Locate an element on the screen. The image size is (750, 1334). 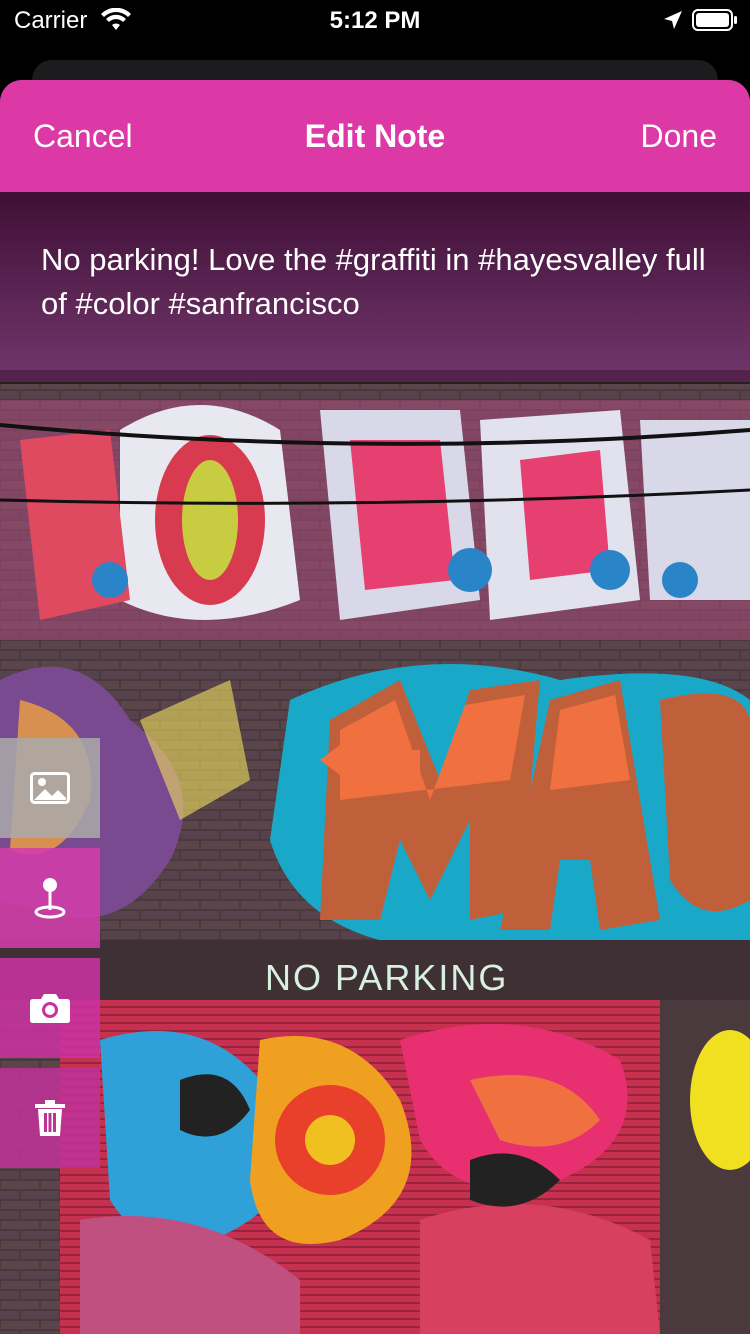
camera-icon is located at coordinates (50, 1008).